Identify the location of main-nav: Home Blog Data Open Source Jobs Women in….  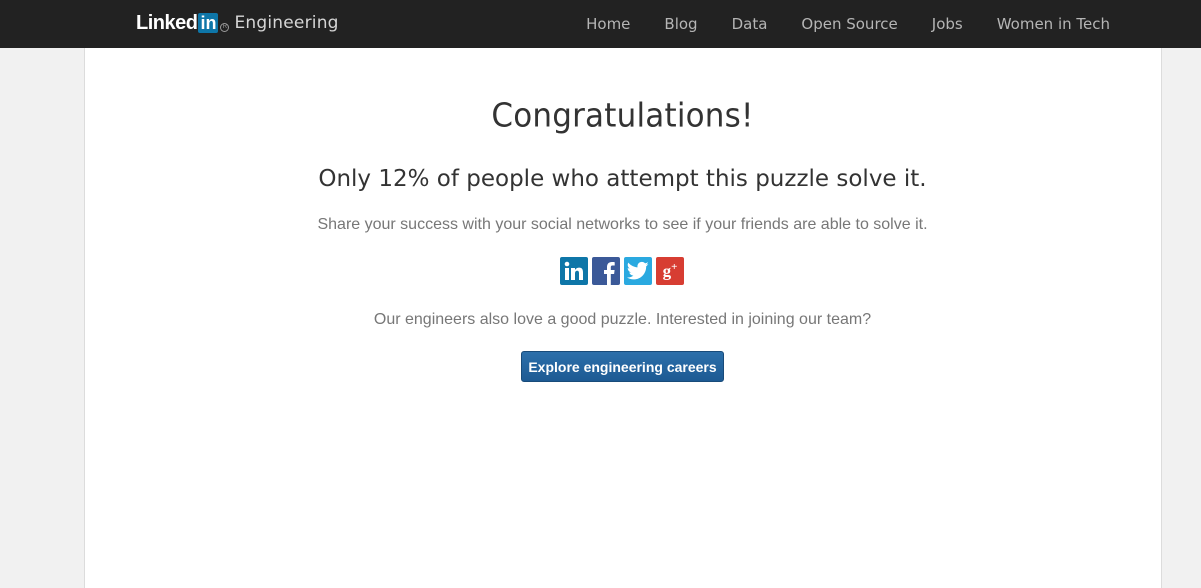
(831, 24).